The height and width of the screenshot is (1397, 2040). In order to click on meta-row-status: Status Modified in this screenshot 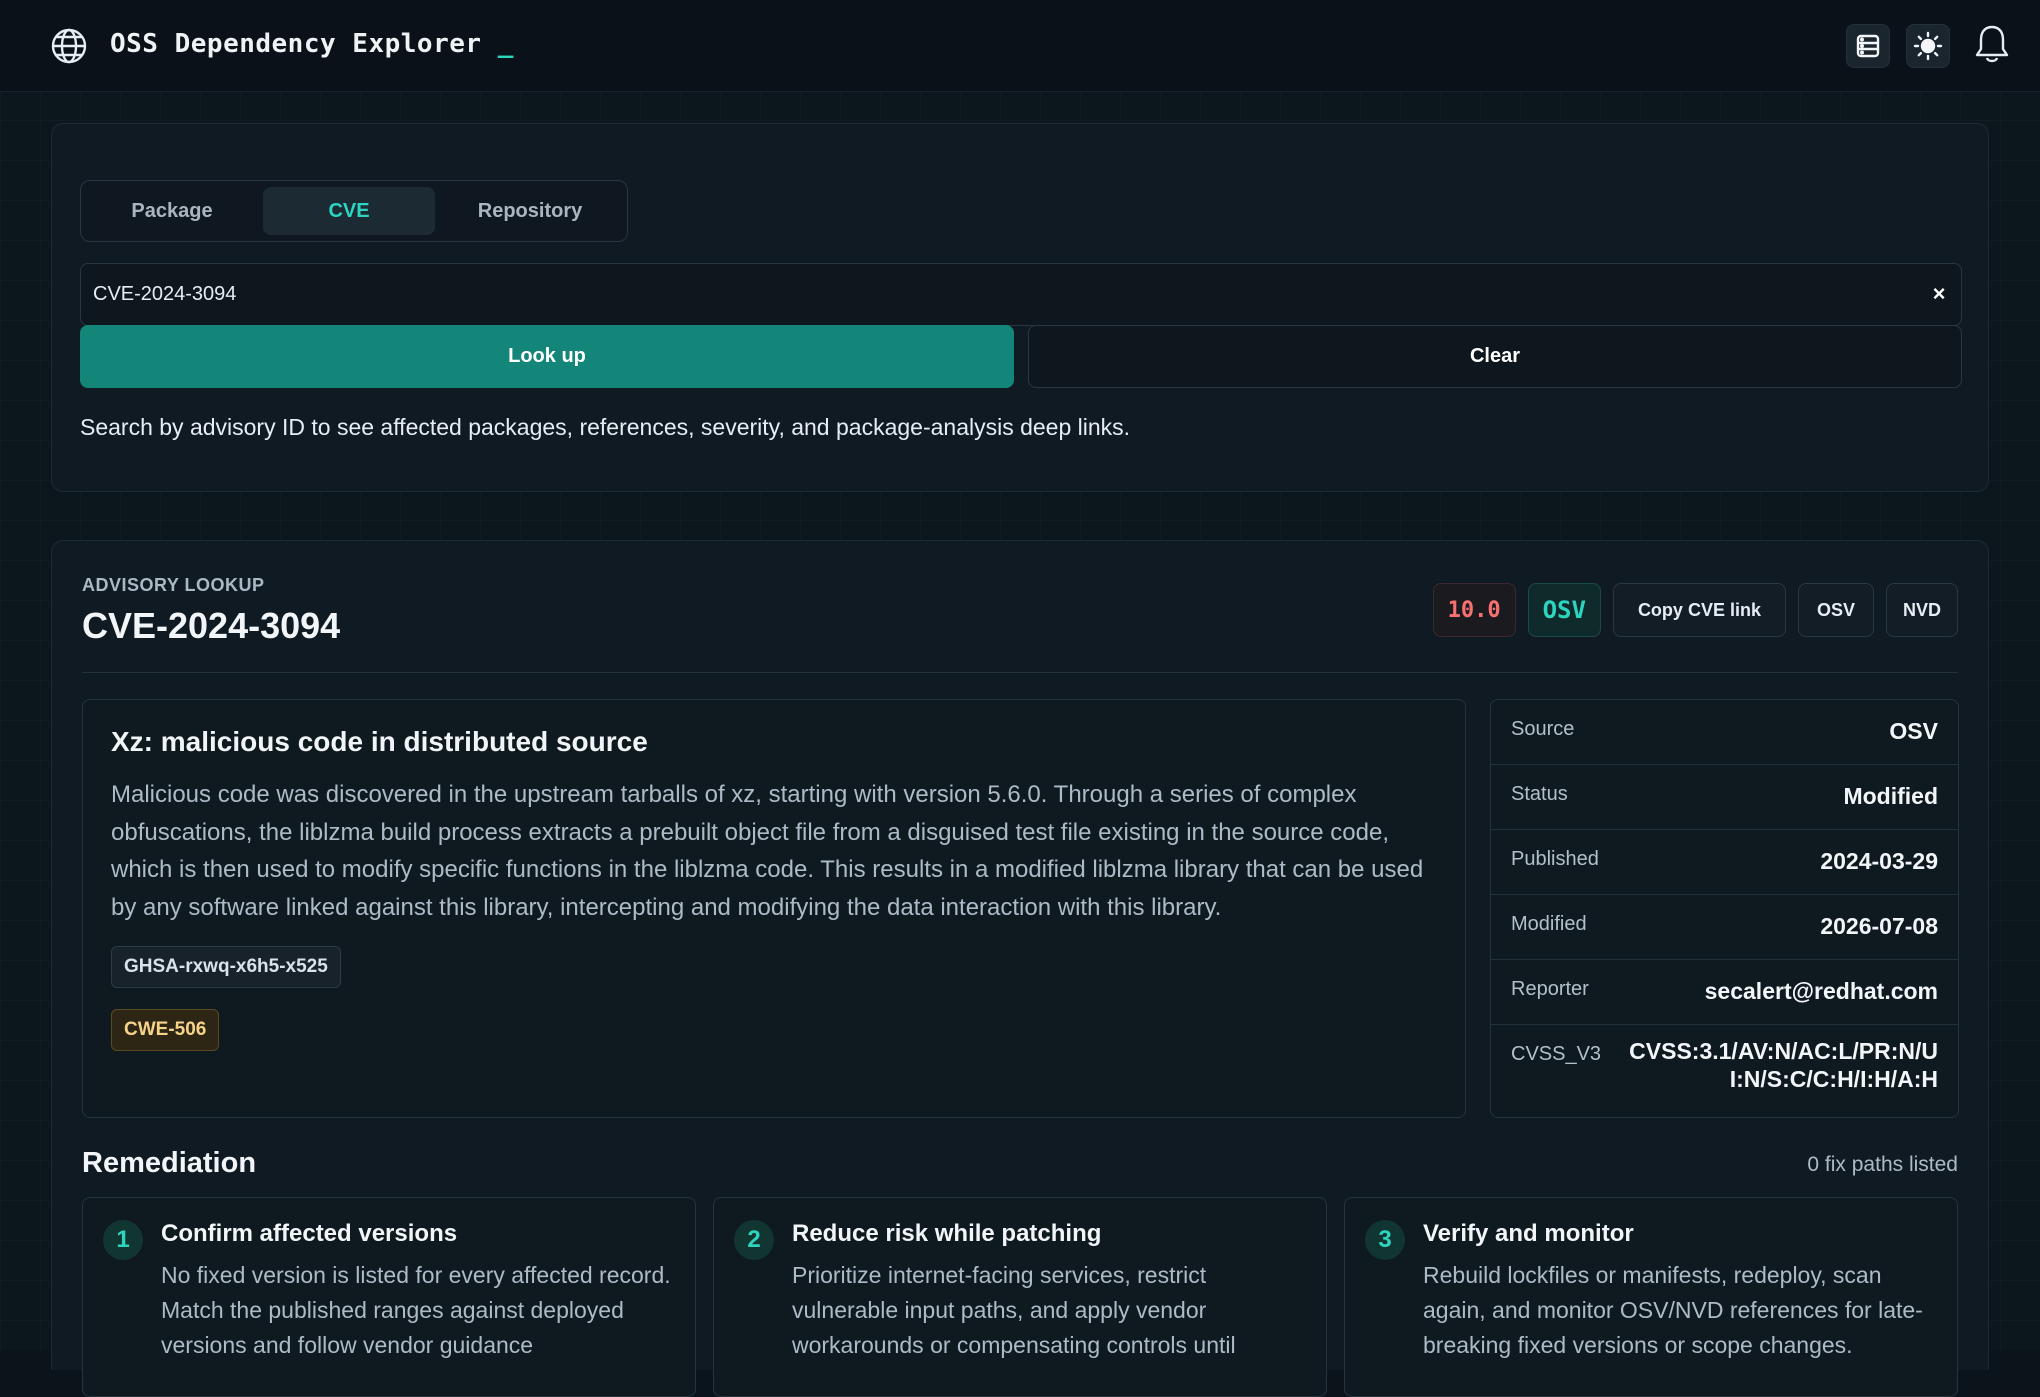, I will do `click(1724, 797)`.